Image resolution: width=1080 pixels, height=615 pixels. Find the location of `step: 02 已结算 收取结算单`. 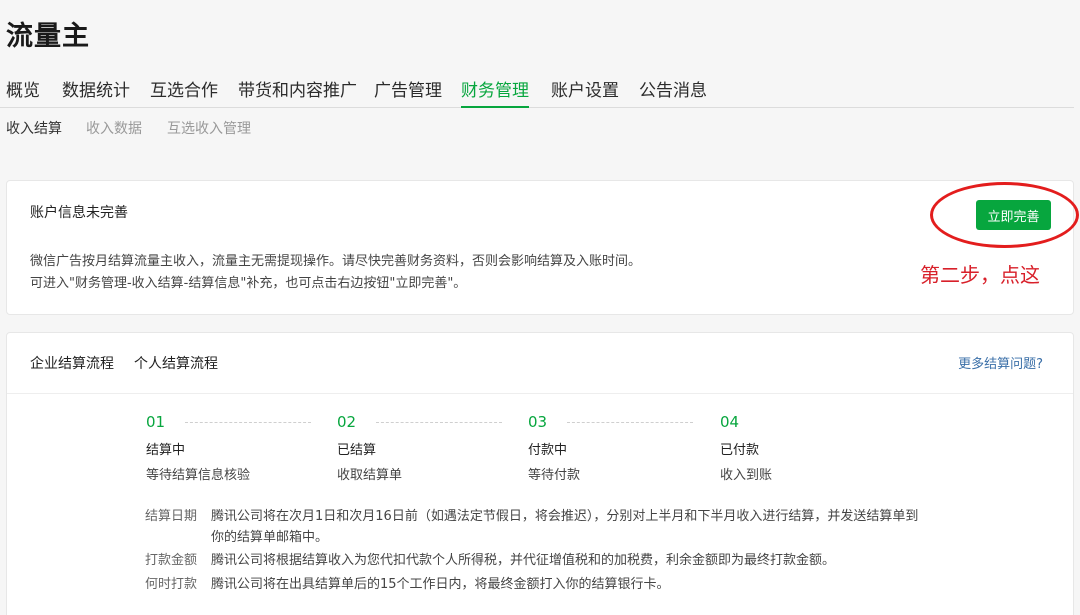

step: 02 已结算 收取结算单 is located at coordinates (432, 448).